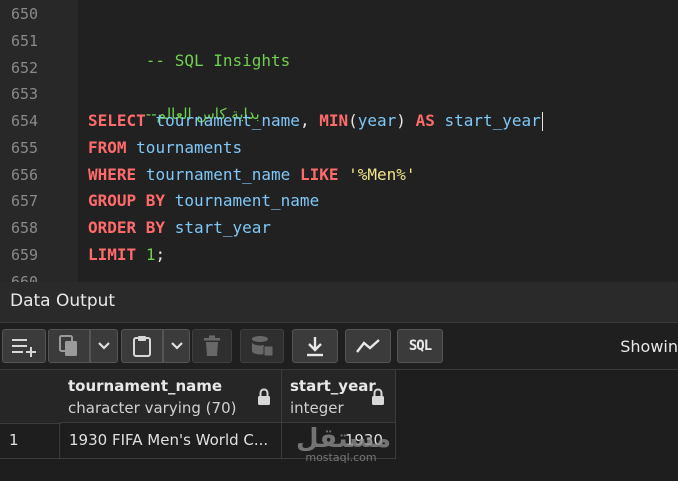 This screenshot has width=678, height=481. I want to click on graph-visualiser-button, so click(368, 346).